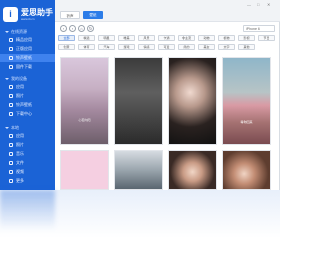 The width and height of the screenshot is (320, 270). I want to click on tab-ringtones: 铃声, so click(70, 15).